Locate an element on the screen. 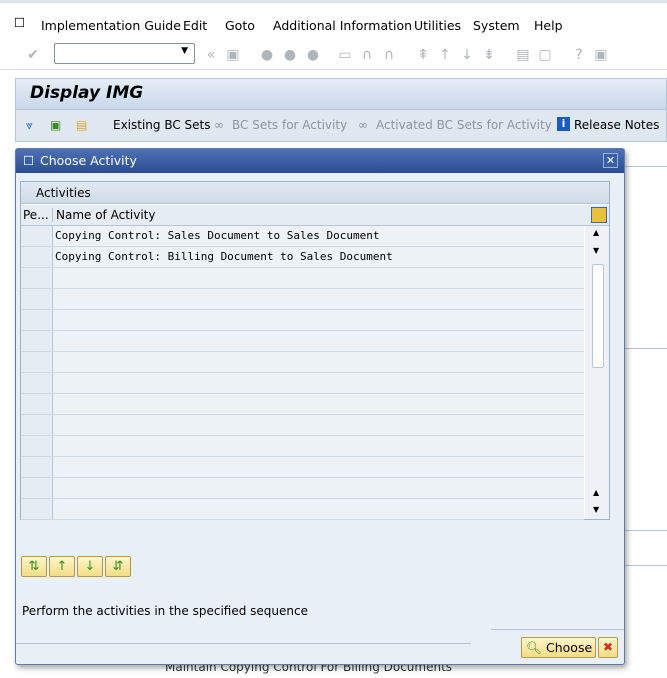 Image resolution: width=667 pixels, height=678 pixels. exit-icon: ● is located at coordinates (290, 55).